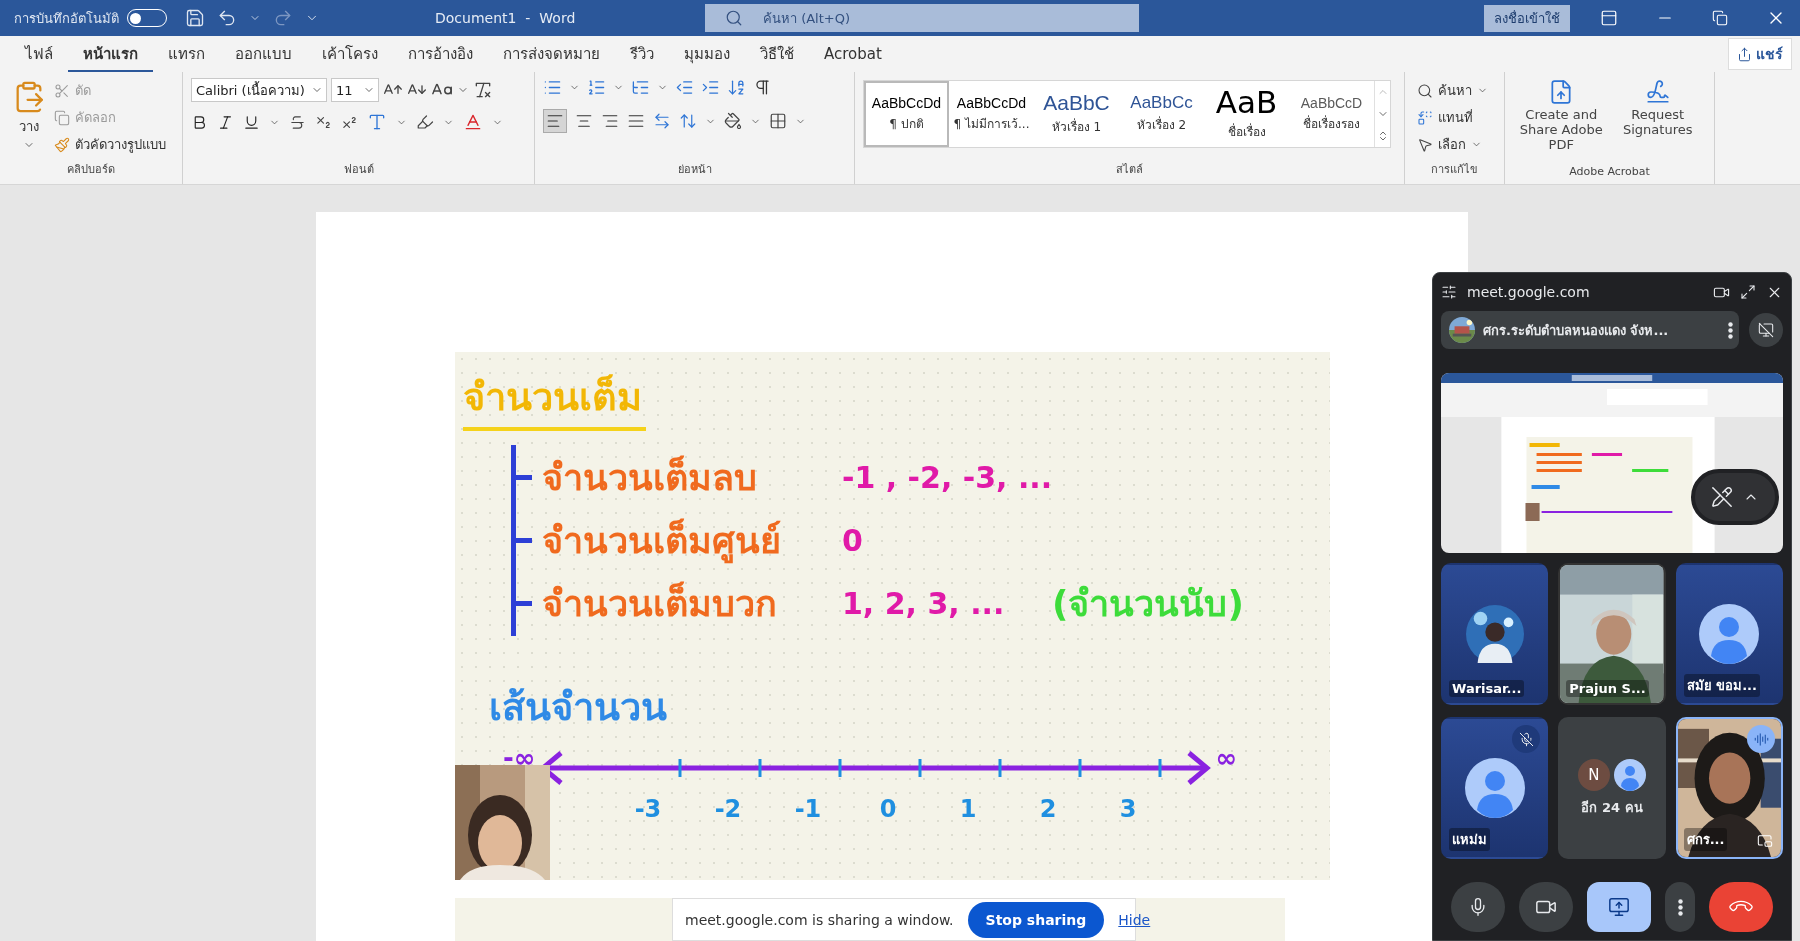 The width and height of the screenshot is (1800, 941). I want to click on search-icon, so click(734, 18).